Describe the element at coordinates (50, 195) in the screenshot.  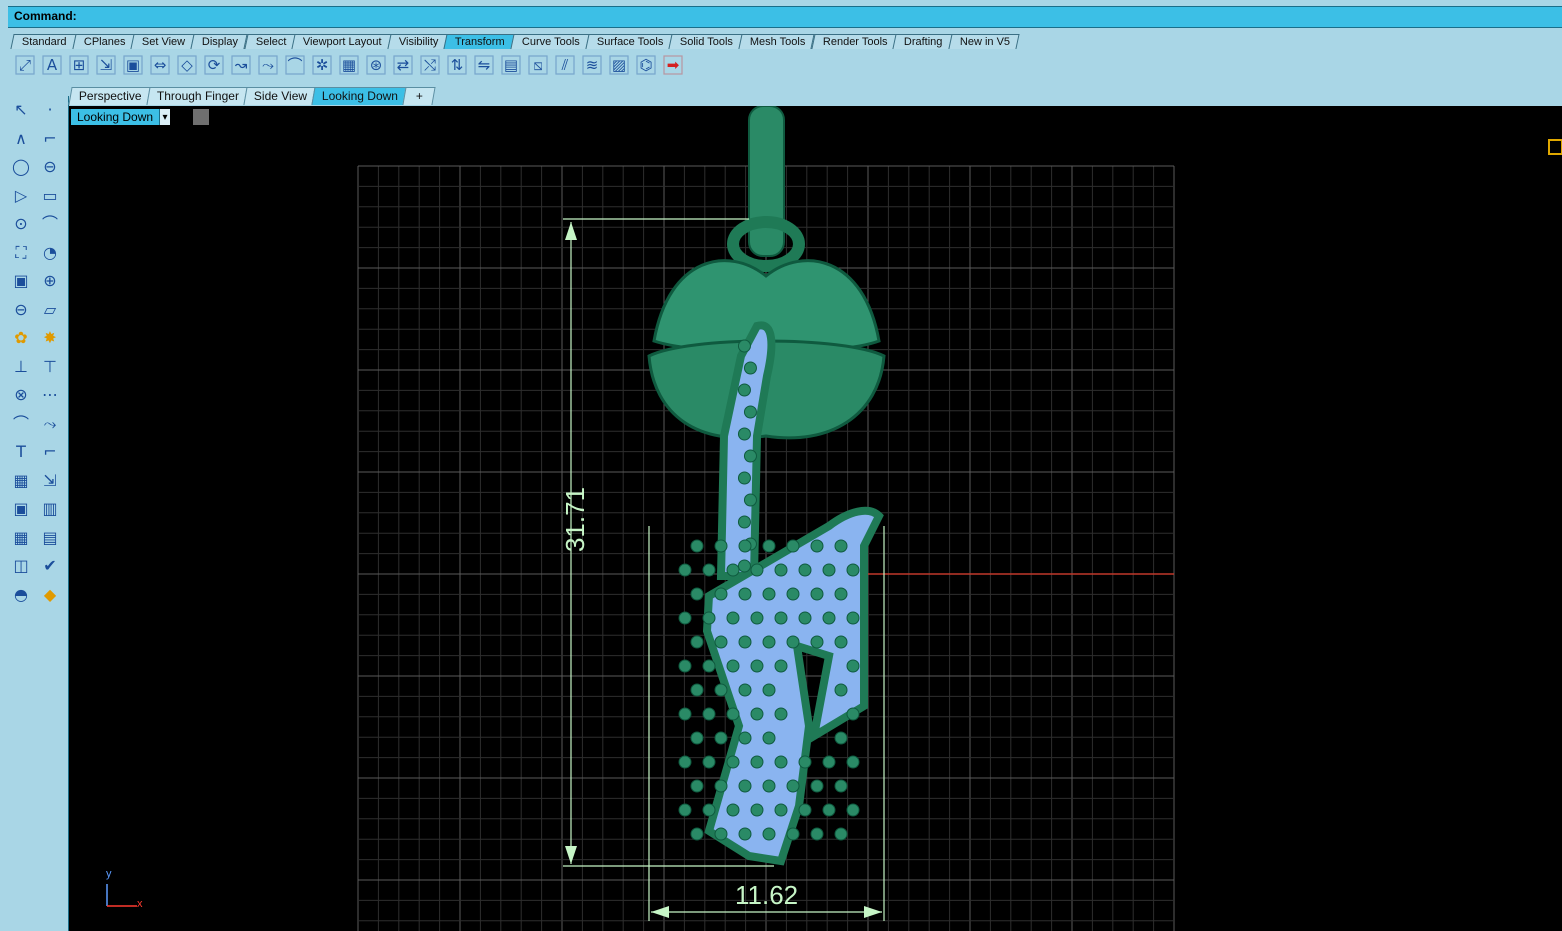
I see `rectangle-icon: ▭` at that location.